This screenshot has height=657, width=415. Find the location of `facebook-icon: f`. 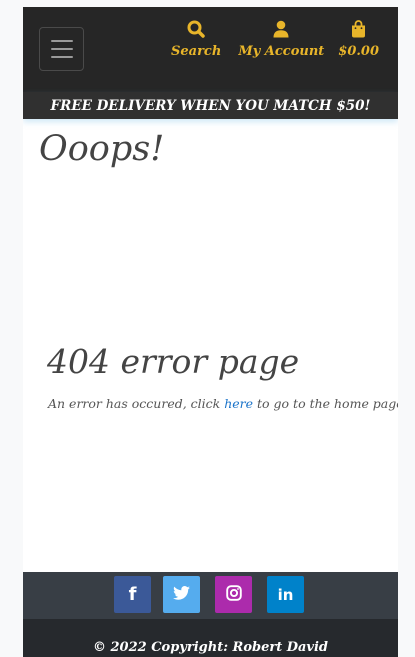

facebook-icon: f is located at coordinates (132, 594).